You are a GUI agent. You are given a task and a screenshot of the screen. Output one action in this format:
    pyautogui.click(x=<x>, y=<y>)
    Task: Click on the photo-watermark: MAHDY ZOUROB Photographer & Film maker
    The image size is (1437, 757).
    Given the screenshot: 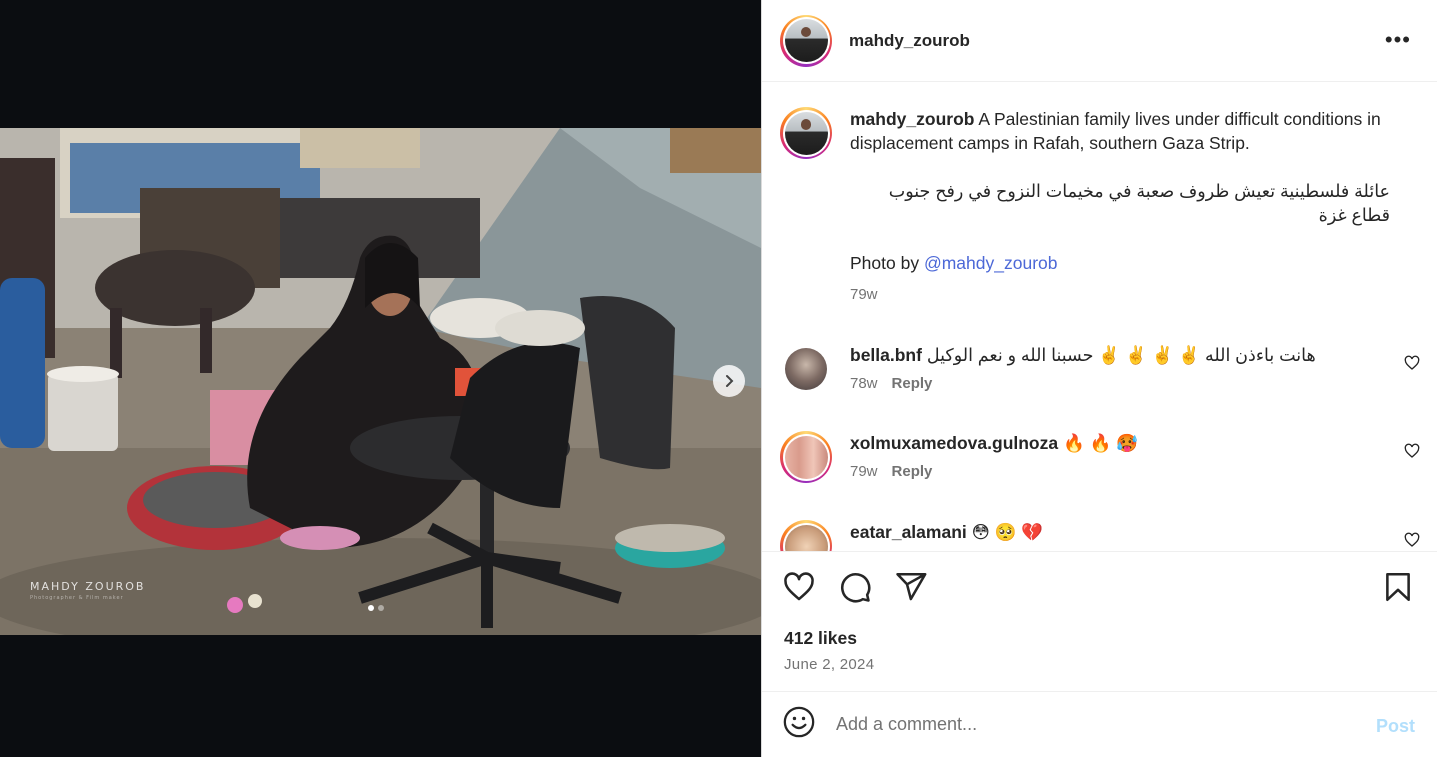 What is the action you would take?
    pyautogui.click(x=87, y=590)
    